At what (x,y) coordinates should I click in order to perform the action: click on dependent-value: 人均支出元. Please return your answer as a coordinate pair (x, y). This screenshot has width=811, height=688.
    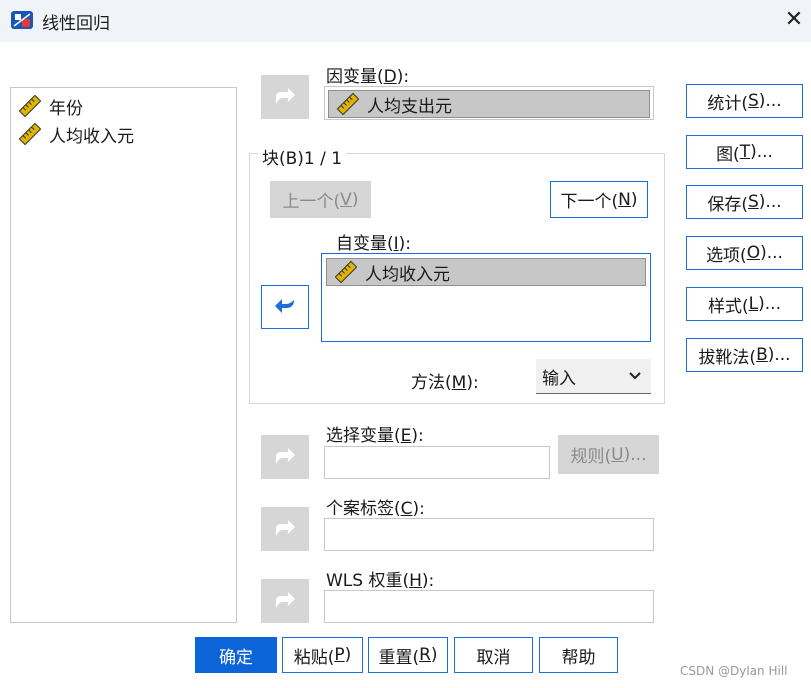
    Looking at the image, I should click on (409, 106).